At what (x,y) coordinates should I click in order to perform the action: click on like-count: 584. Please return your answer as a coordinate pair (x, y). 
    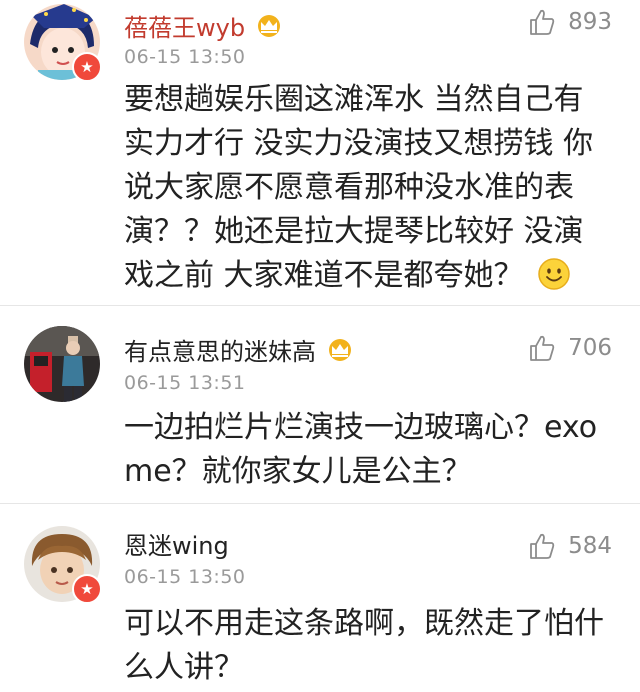
    Looking at the image, I should click on (590, 546).